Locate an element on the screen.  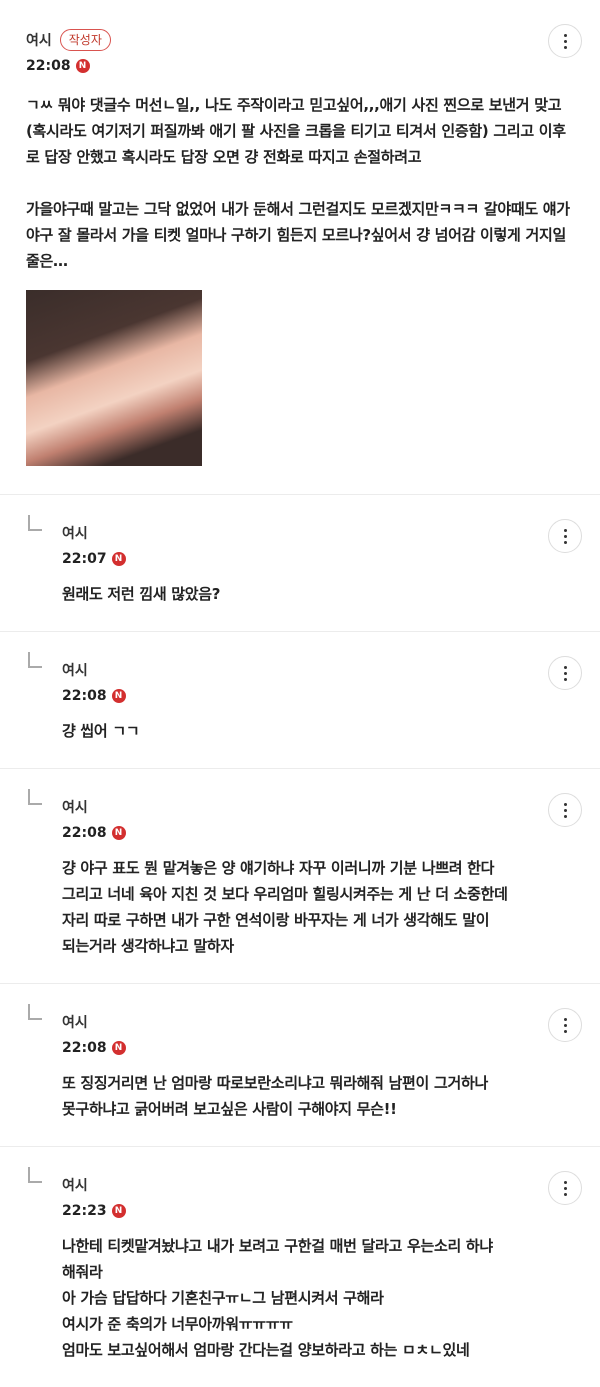
comment-body: 원래도 저런 낌새 많았음? is located at coordinates (141, 594).